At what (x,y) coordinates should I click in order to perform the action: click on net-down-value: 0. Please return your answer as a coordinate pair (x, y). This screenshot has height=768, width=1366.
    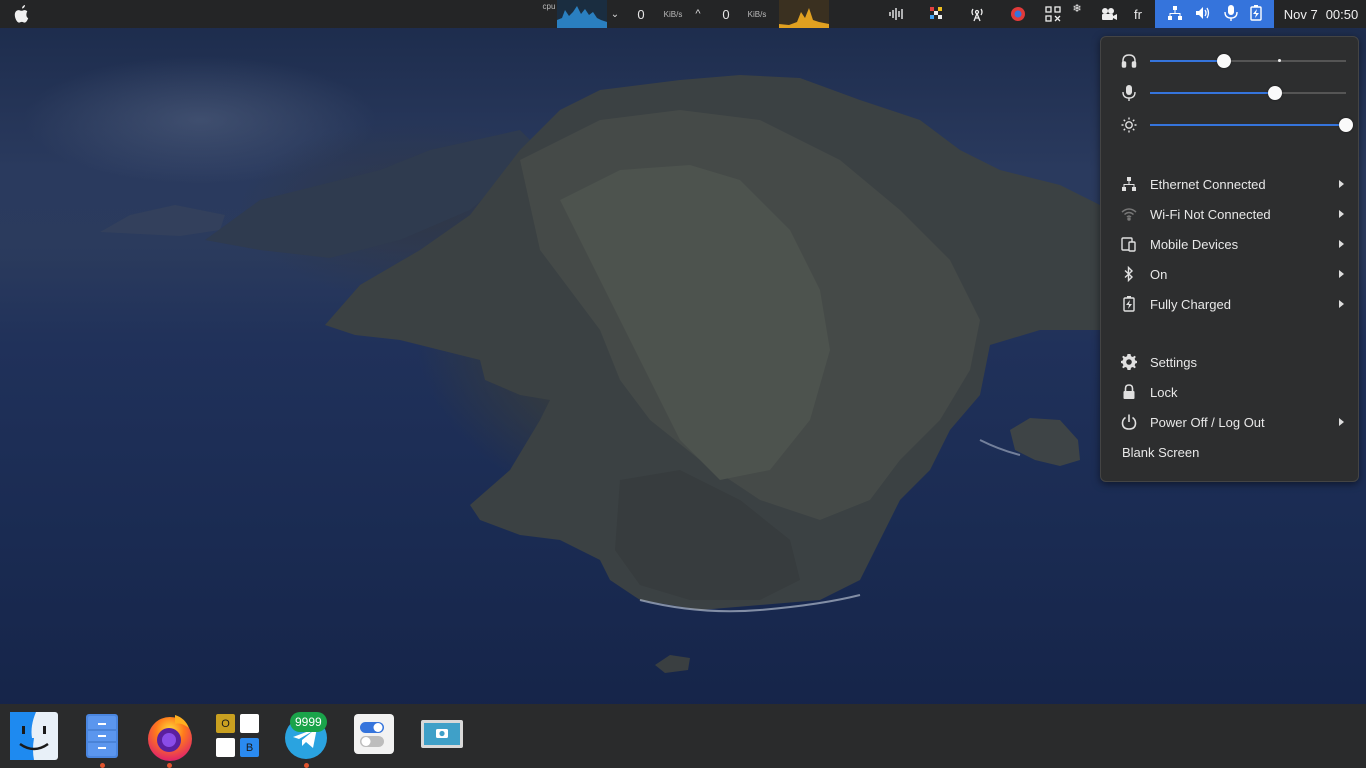
    Looking at the image, I should click on (641, 14).